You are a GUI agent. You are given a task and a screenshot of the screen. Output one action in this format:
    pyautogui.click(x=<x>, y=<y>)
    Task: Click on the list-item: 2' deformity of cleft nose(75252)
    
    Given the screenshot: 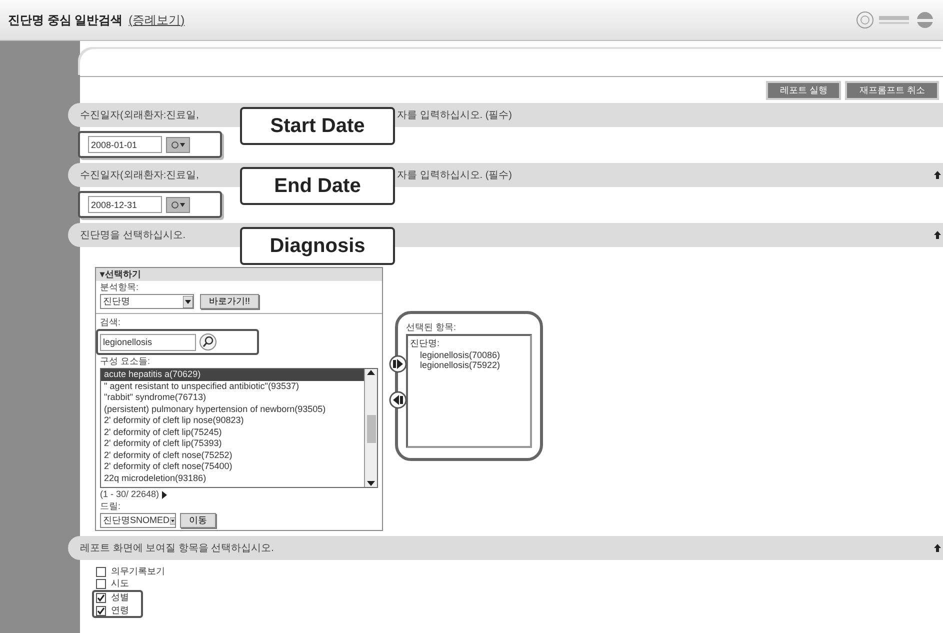 What is the action you would take?
    pyautogui.click(x=232, y=455)
    